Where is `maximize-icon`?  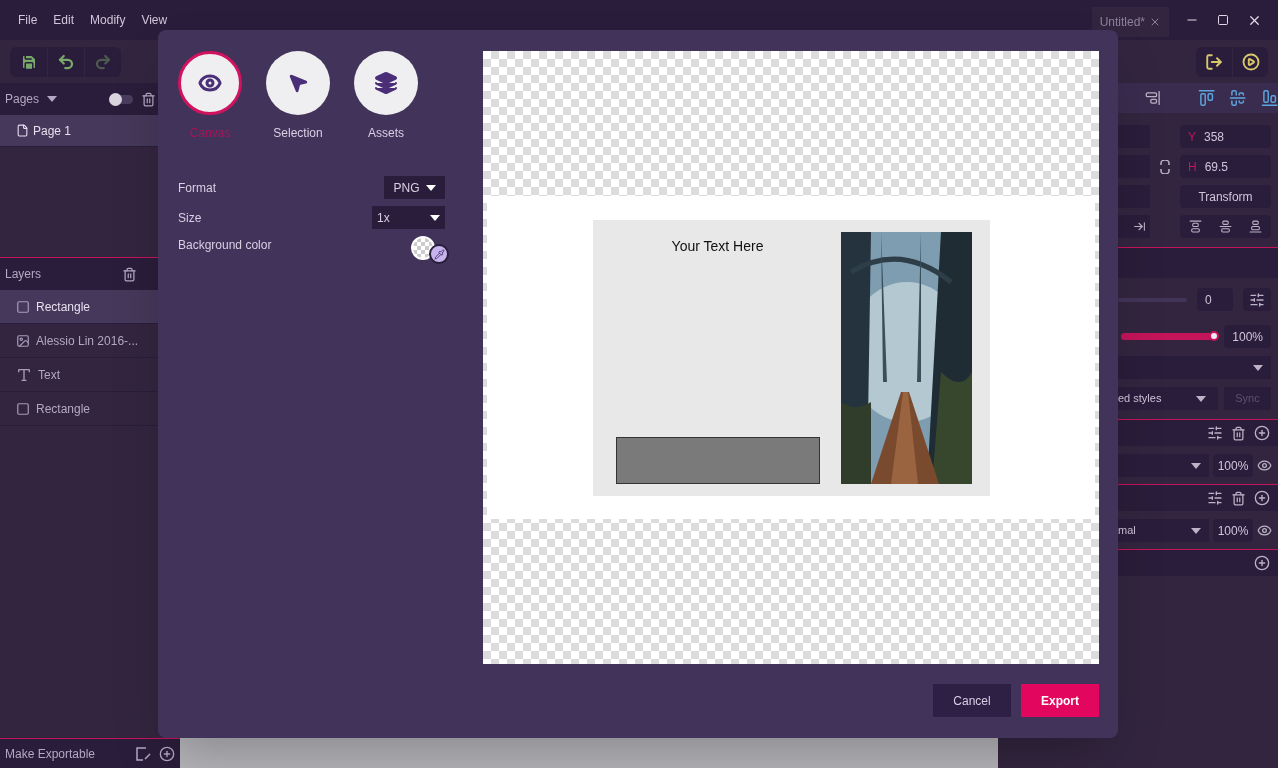
maximize-icon is located at coordinates (1223, 20).